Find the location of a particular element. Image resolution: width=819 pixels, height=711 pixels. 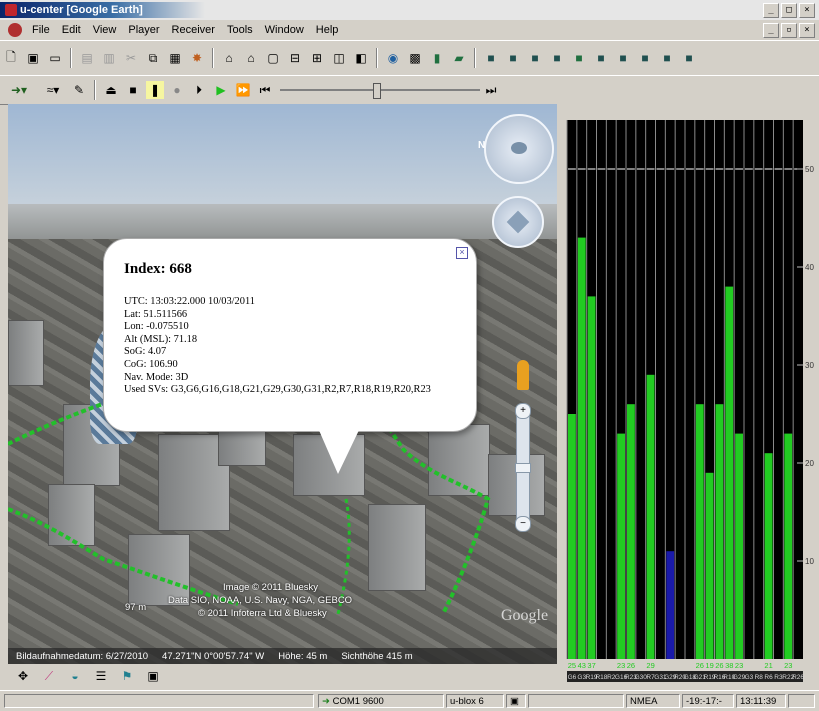

view-7-icon: ■ is located at coordinates (623, 58).